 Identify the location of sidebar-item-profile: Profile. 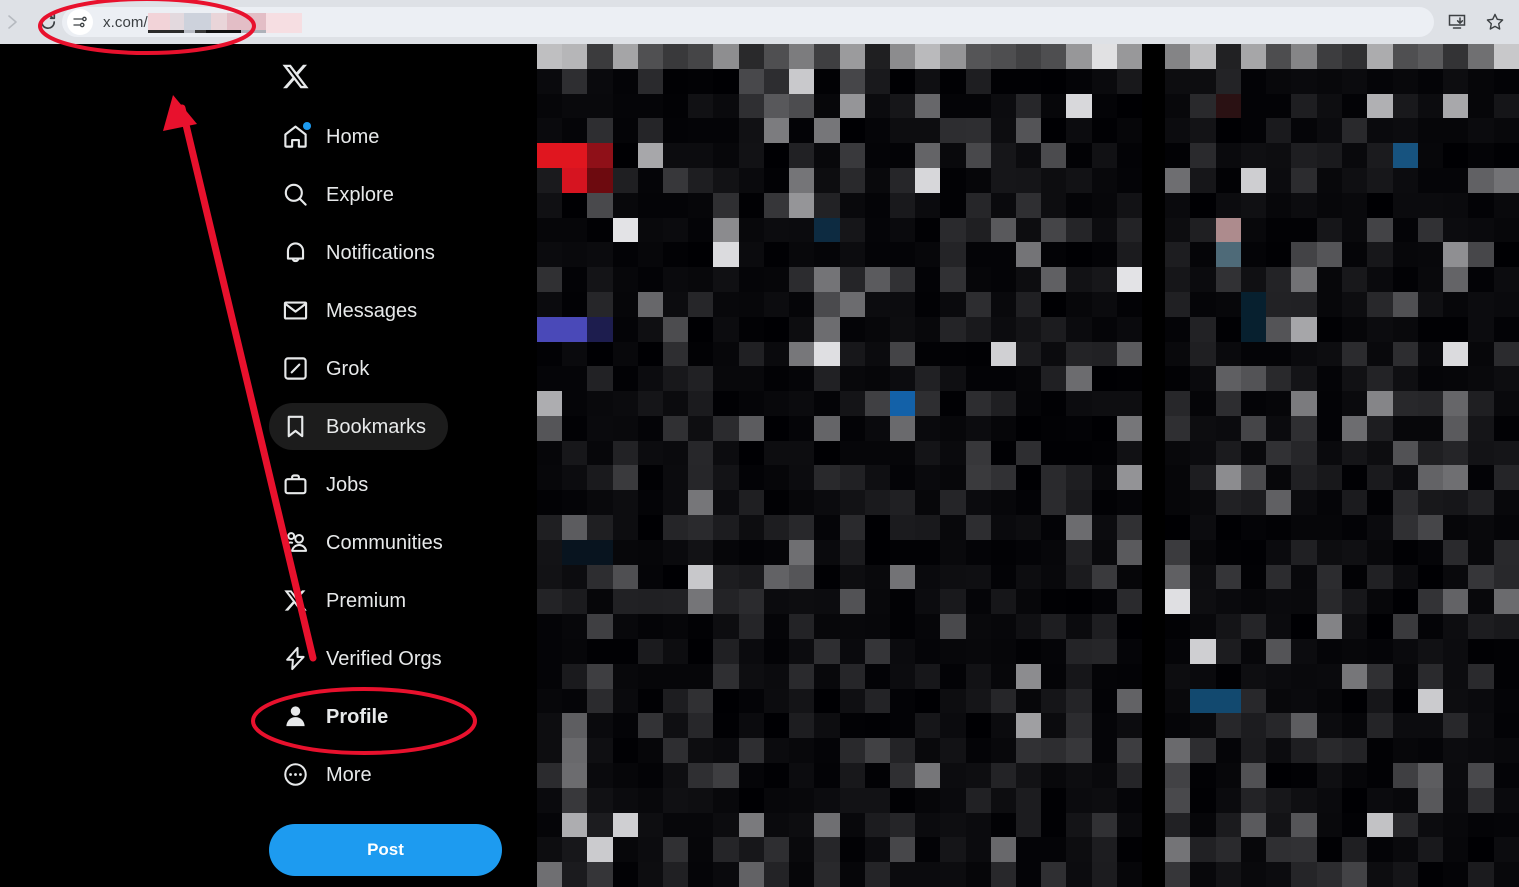
(339, 716).